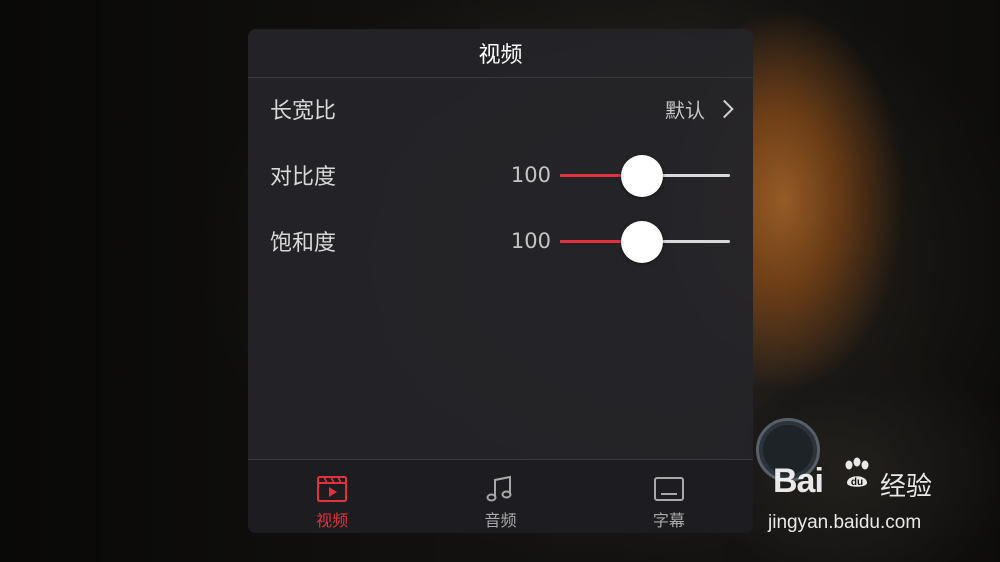 The image size is (1000, 562). Describe the element at coordinates (798, 481) in the screenshot. I see `baidu-logo-text: Bai` at that location.